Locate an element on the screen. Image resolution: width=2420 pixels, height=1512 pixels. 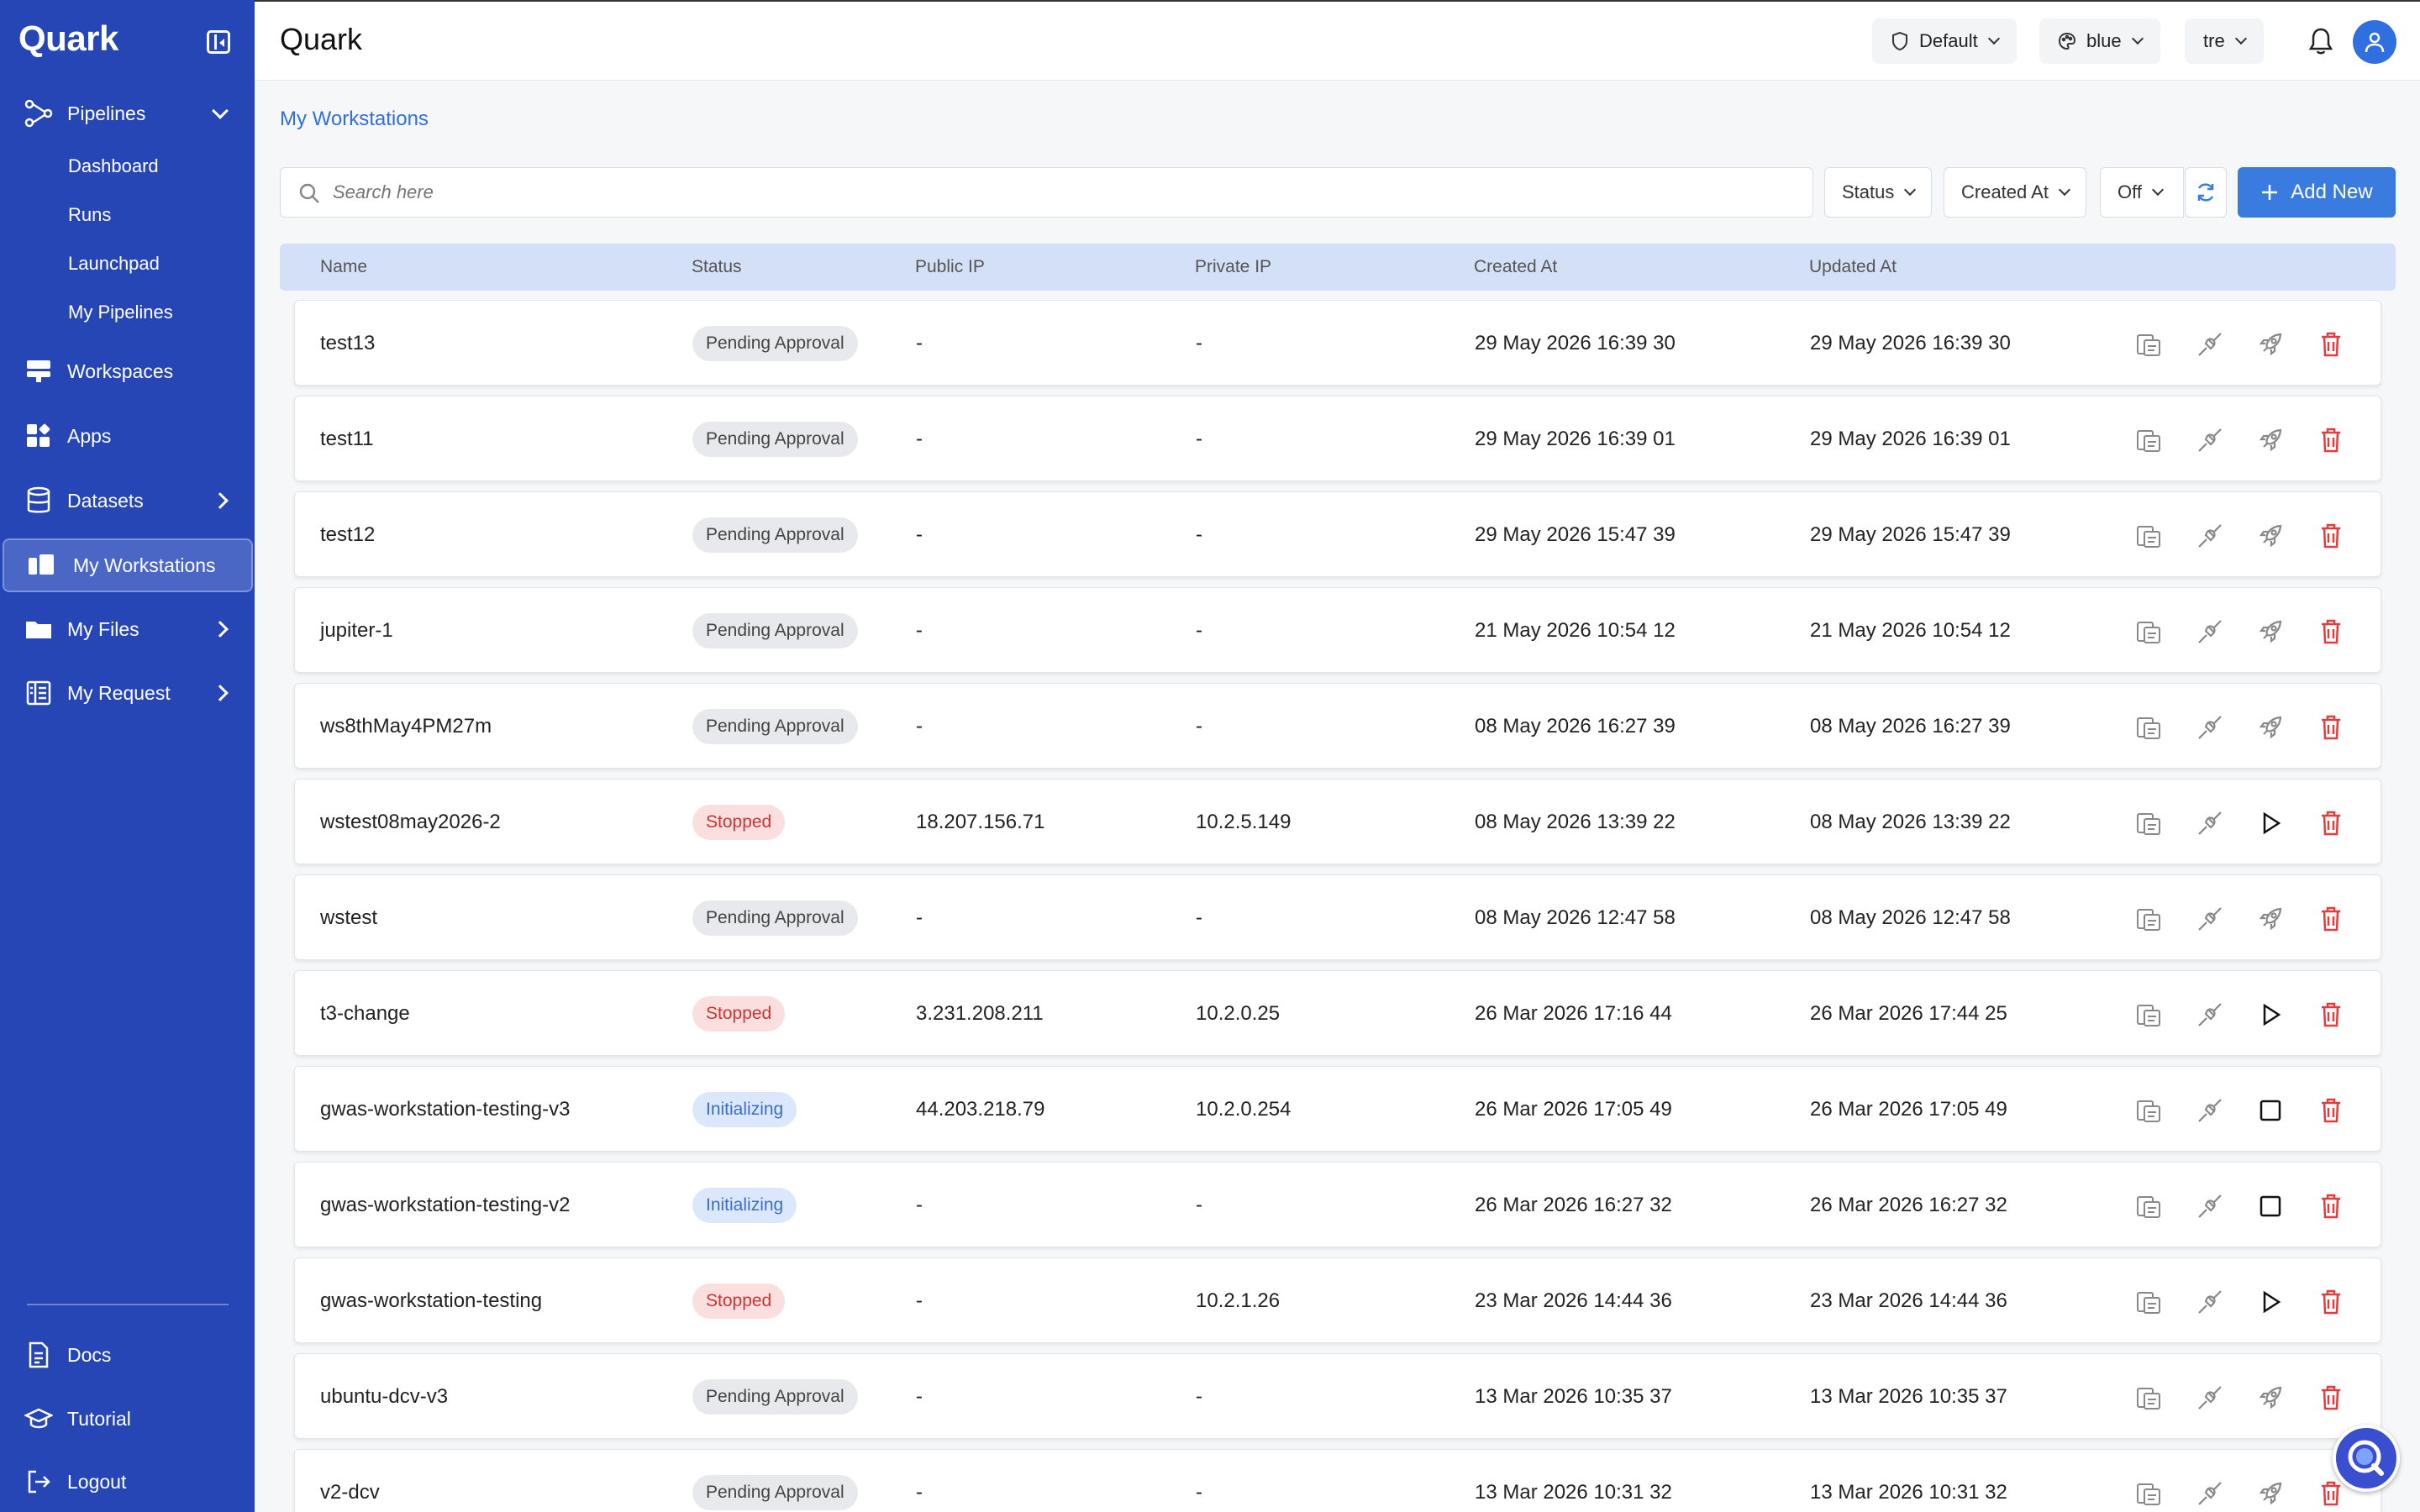
column-header-name: Name is located at coordinates (344, 267).